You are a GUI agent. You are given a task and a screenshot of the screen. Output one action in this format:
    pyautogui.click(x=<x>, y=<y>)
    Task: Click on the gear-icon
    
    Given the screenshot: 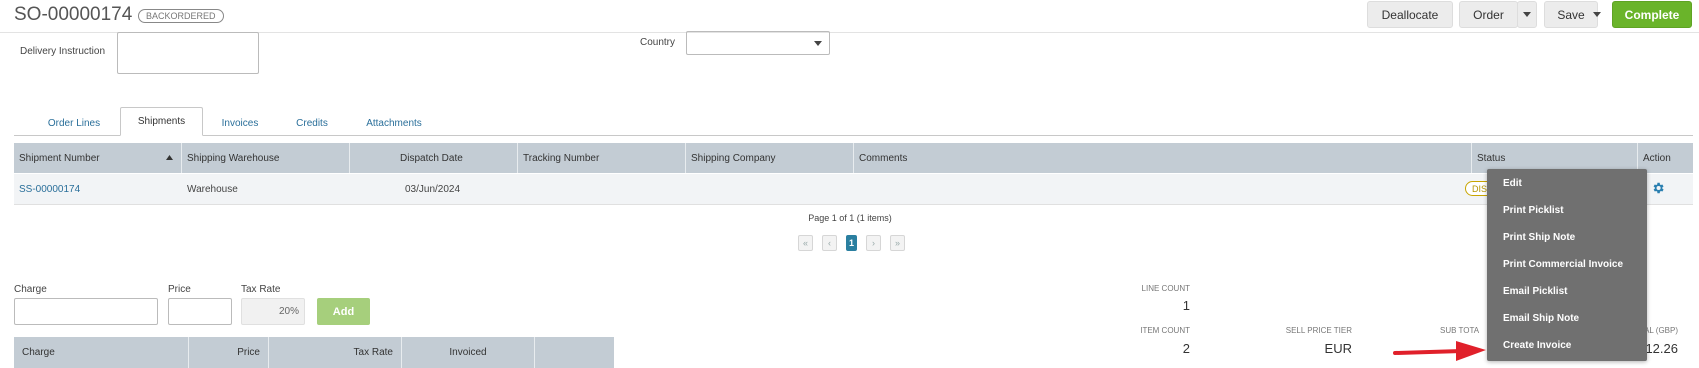 What is the action you would take?
    pyautogui.click(x=1658, y=188)
    